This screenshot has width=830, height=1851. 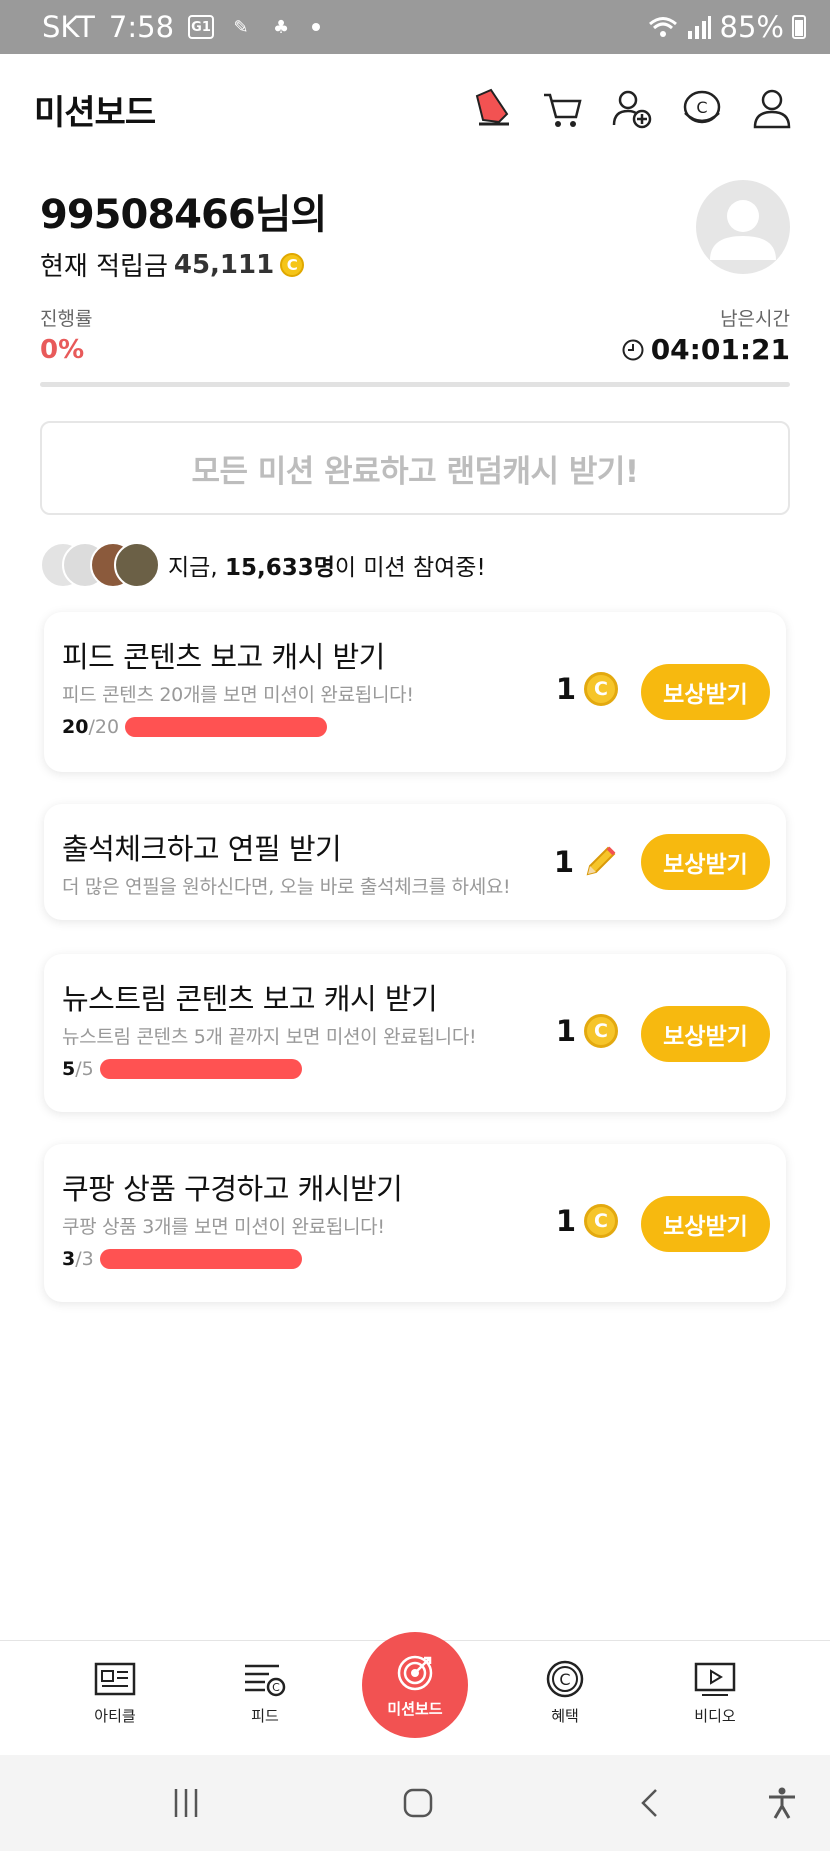 What do you see at coordinates (799, 27) in the screenshot?
I see `battery-icon` at bounding box center [799, 27].